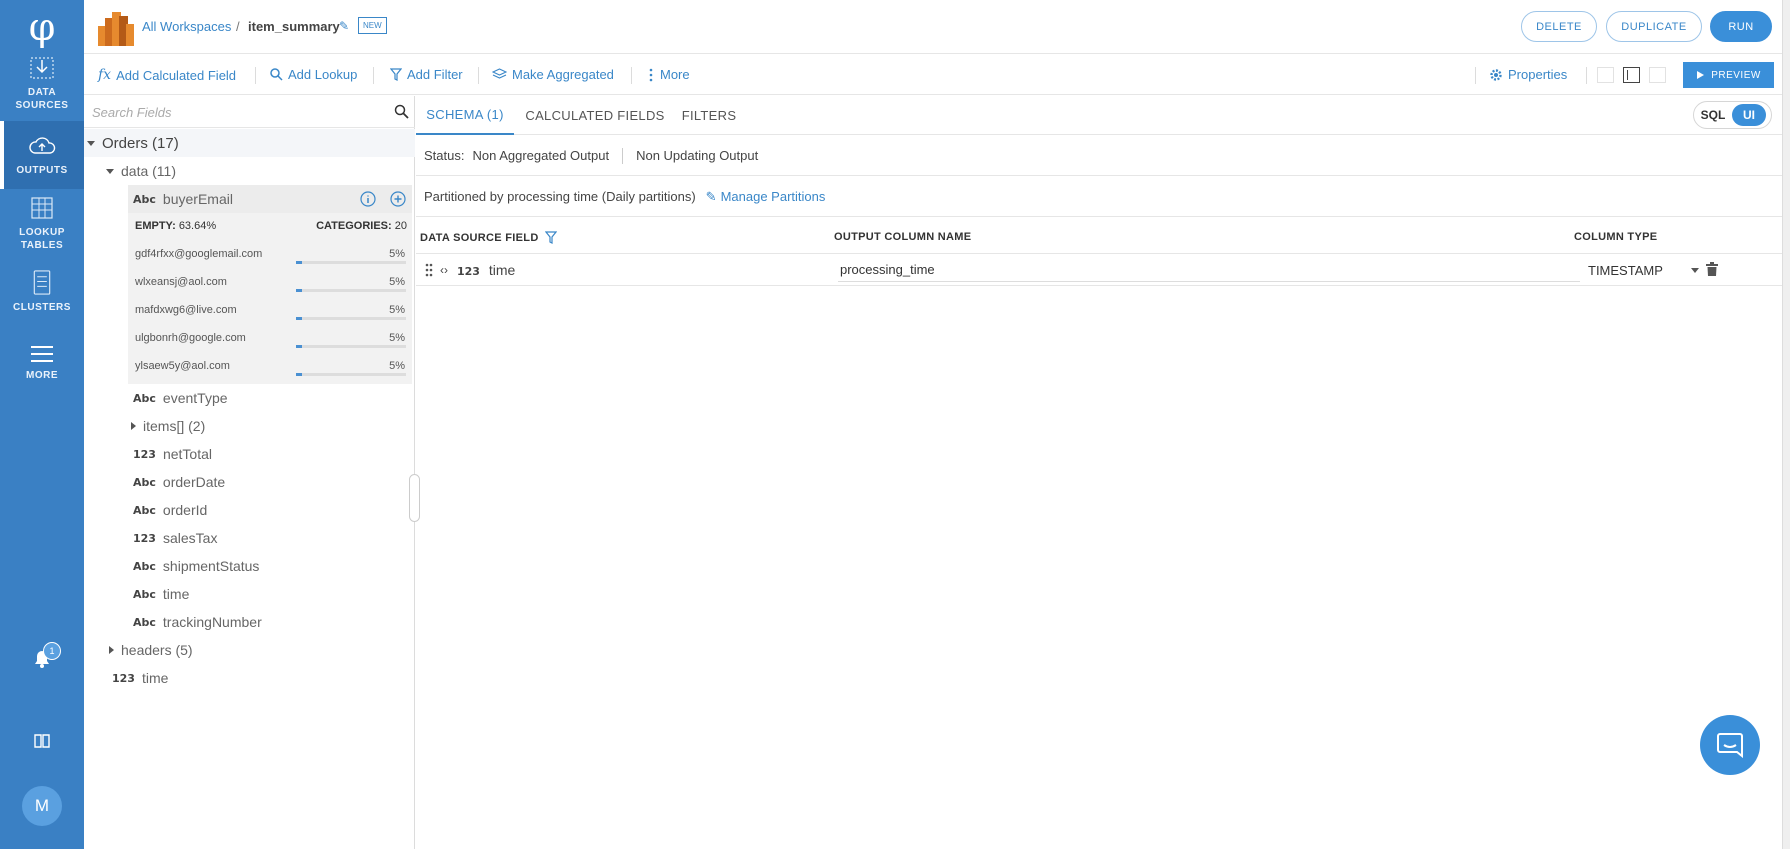 The width and height of the screenshot is (1790, 849). I want to click on chat-support-button, so click(1730, 745).